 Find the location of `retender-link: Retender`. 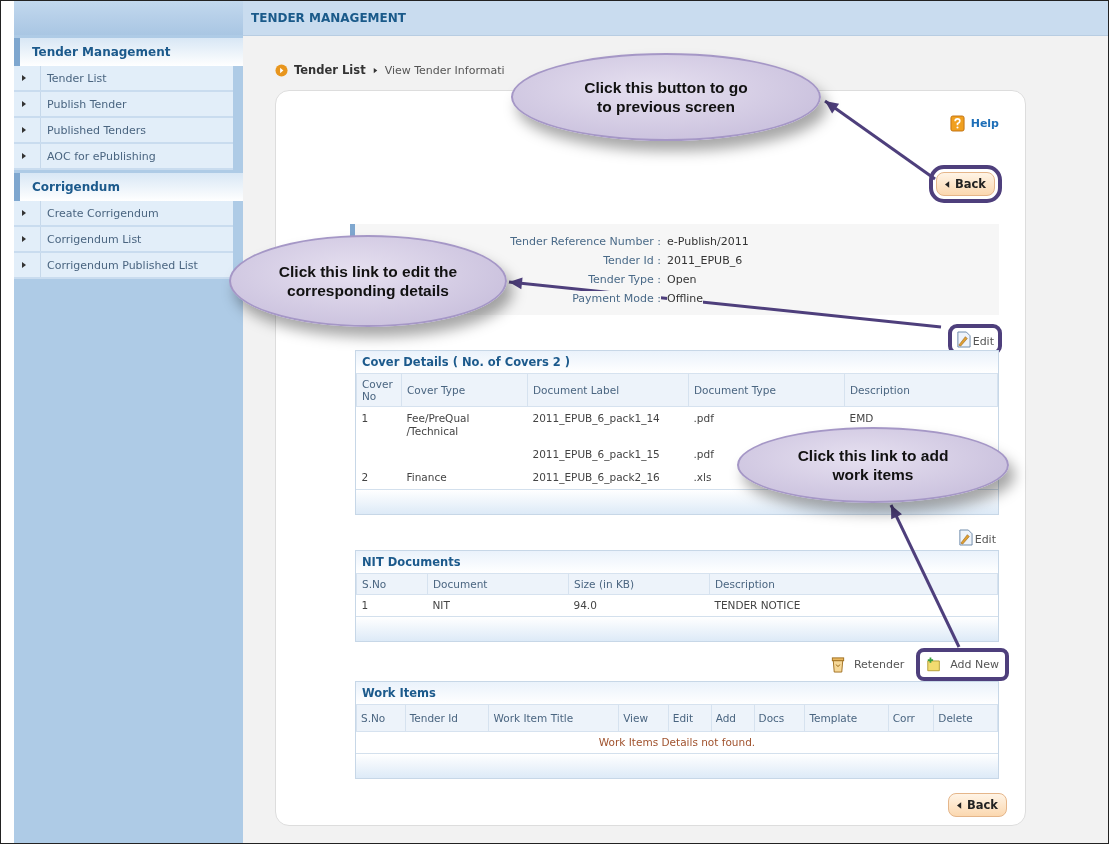

retender-link: Retender is located at coordinates (867, 664).